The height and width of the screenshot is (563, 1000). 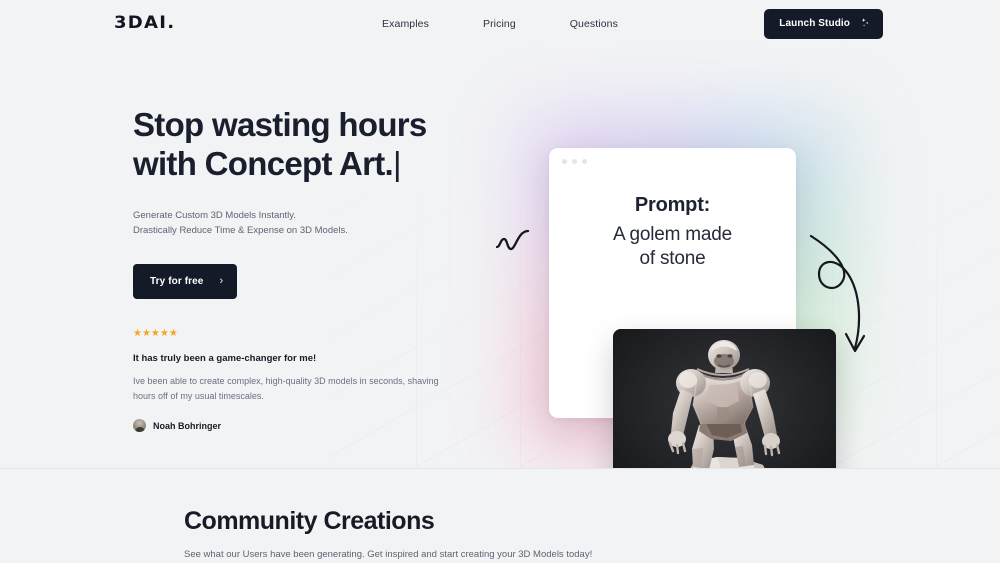 What do you see at coordinates (814, 23) in the screenshot?
I see `launch-studio-label: Launch Studio` at bounding box center [814, 23].